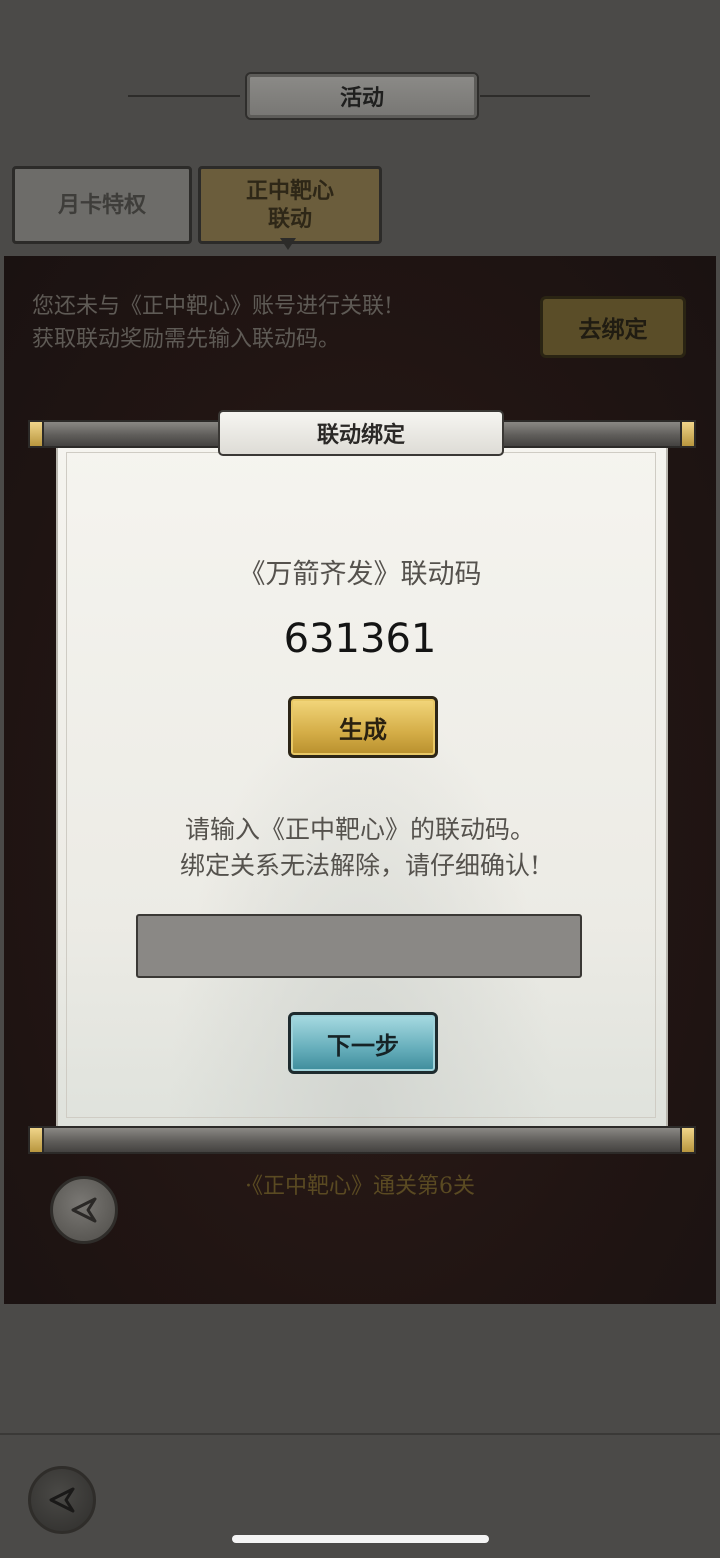 The height and width of the screenshot is (1558, 720). What do you see at coordinates (360, 1539) in the screenshot?
I see `home-indicator` at bounding box center [360, 1539].